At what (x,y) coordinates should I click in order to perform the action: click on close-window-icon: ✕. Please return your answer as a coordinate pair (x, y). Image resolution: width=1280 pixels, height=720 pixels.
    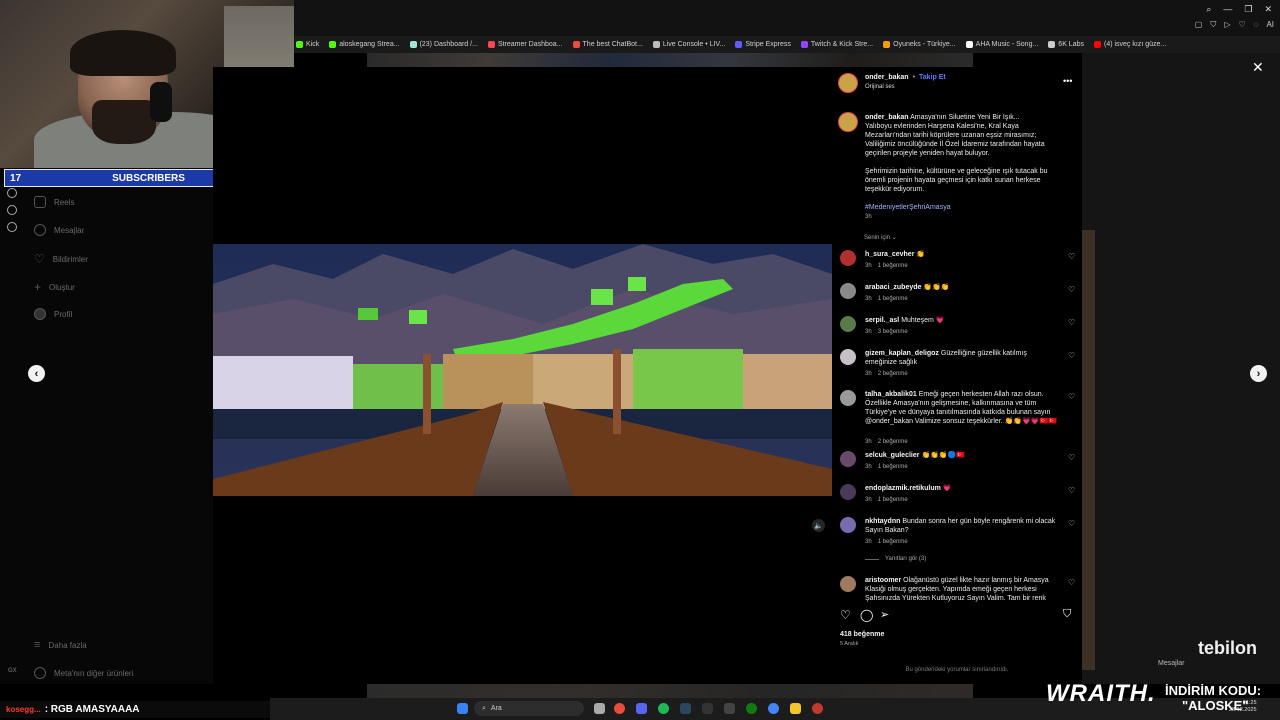
    Looking at the image, I should click on (1268, 9).